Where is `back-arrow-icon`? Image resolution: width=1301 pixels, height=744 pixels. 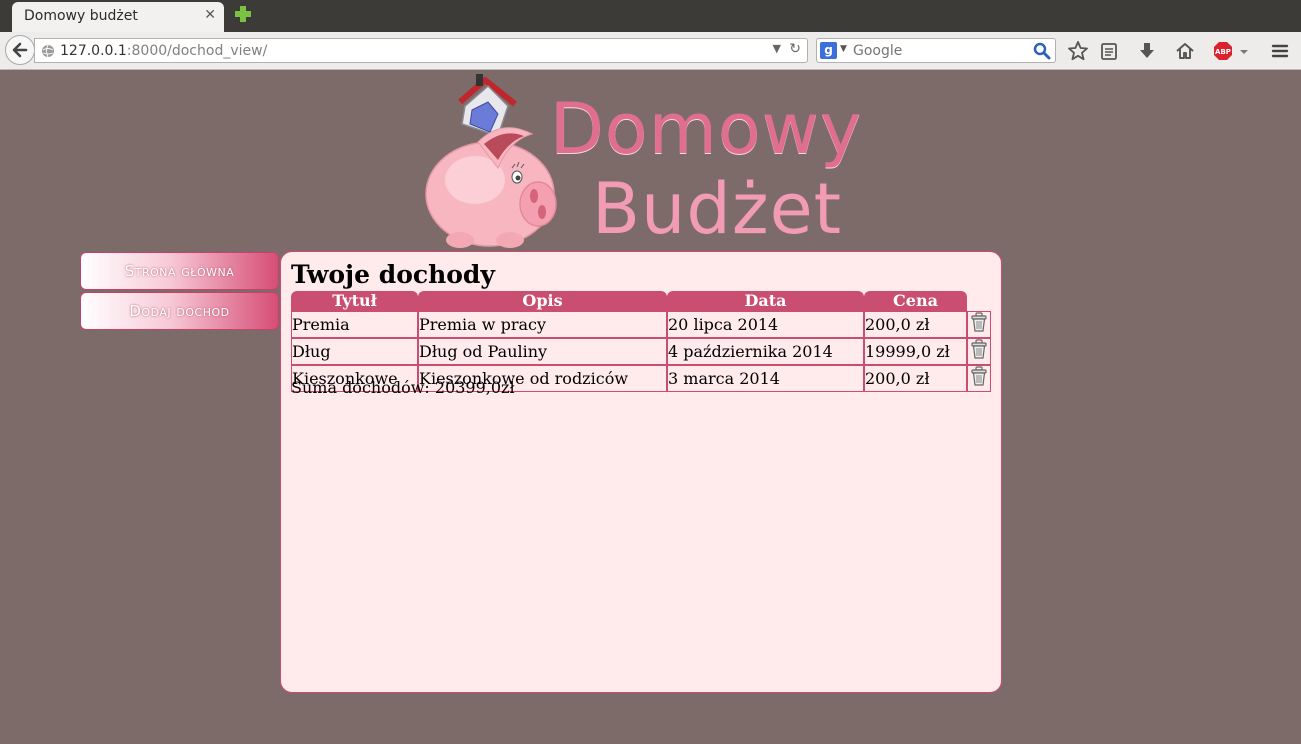 back-arrow-icon is located at coordinates (20, 50).